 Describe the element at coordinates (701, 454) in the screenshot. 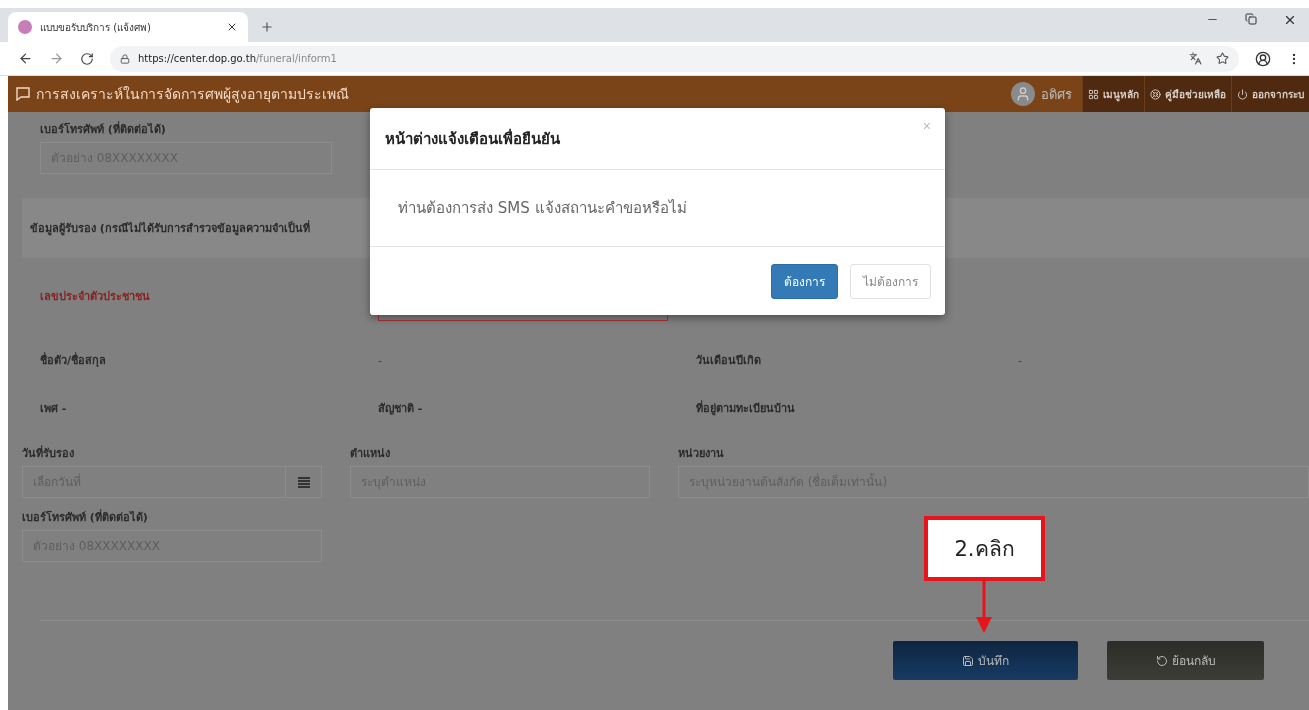

I see `field-label: หน่วยงาน` at that location.